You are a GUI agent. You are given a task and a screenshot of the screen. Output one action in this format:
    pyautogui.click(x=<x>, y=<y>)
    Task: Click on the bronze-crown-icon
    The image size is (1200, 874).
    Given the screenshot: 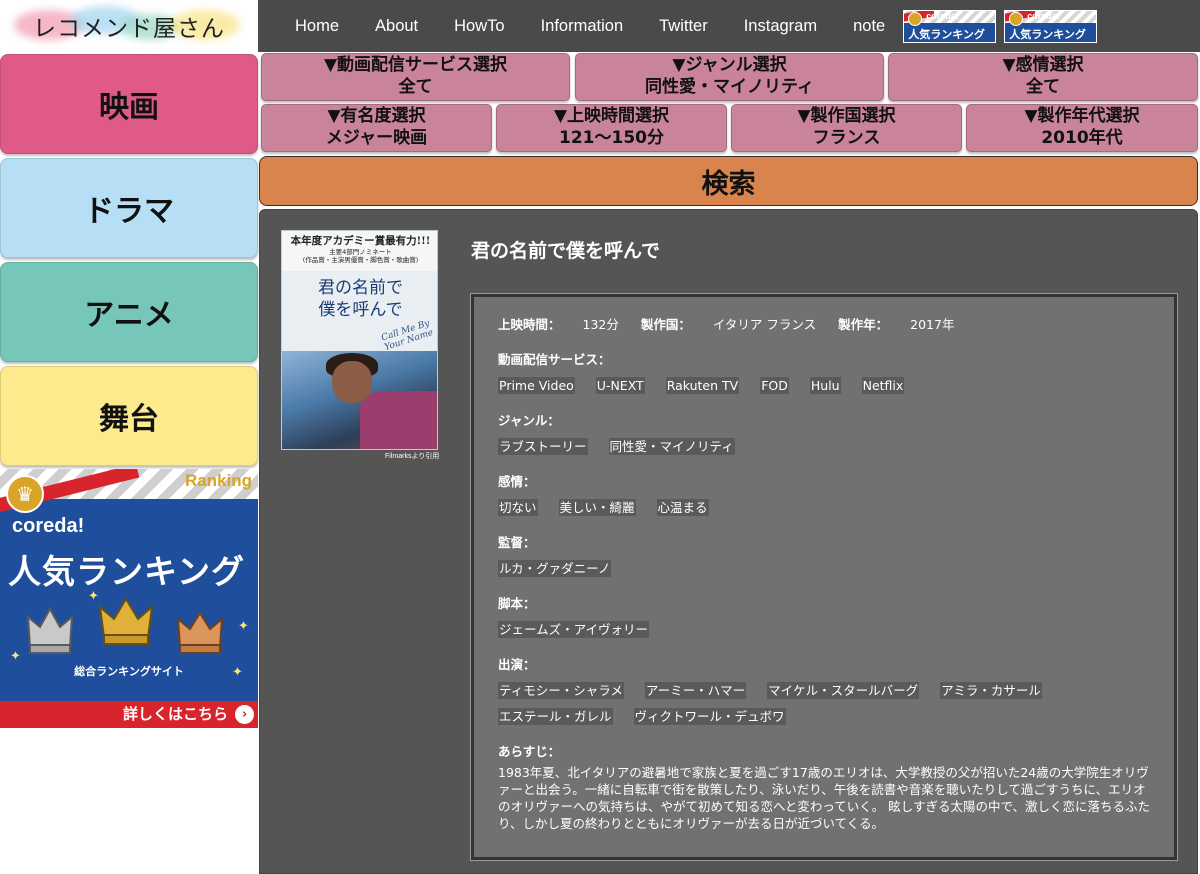 What is the action you would take?
    pyautogui.click(x=200, y=632)
    